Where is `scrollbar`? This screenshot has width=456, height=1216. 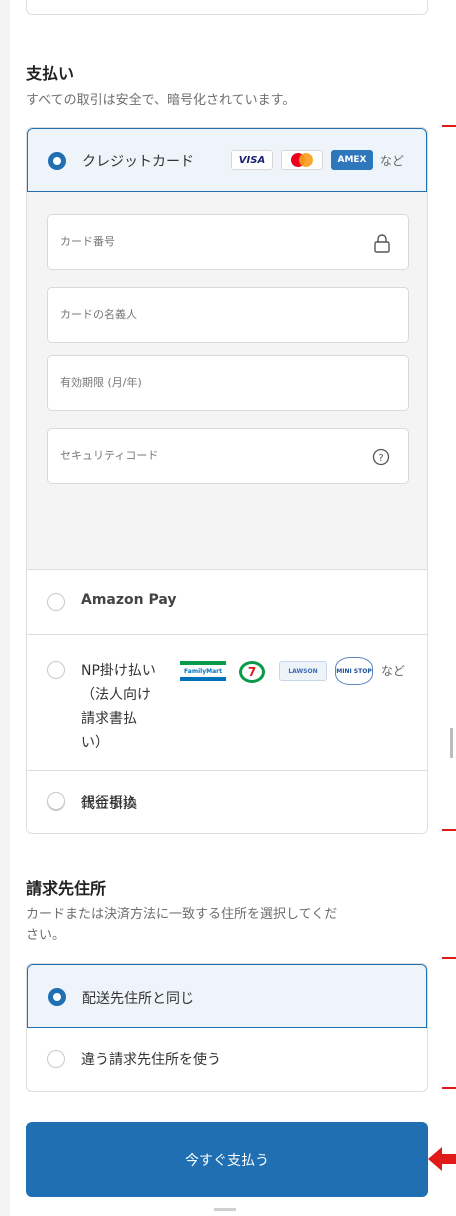
scrollbar is located at coordinates (451, 743).